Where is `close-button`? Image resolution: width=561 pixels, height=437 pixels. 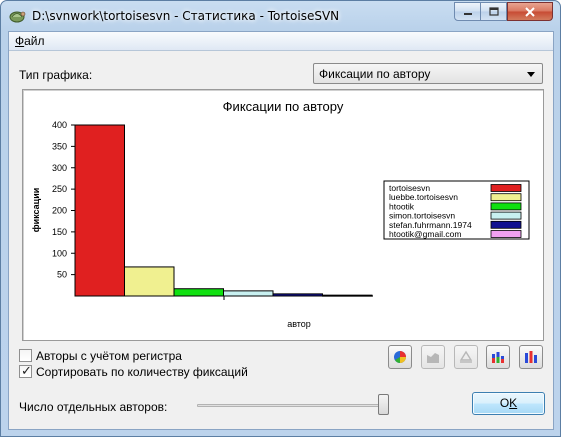
close-button is located at coordinates (530, 11).